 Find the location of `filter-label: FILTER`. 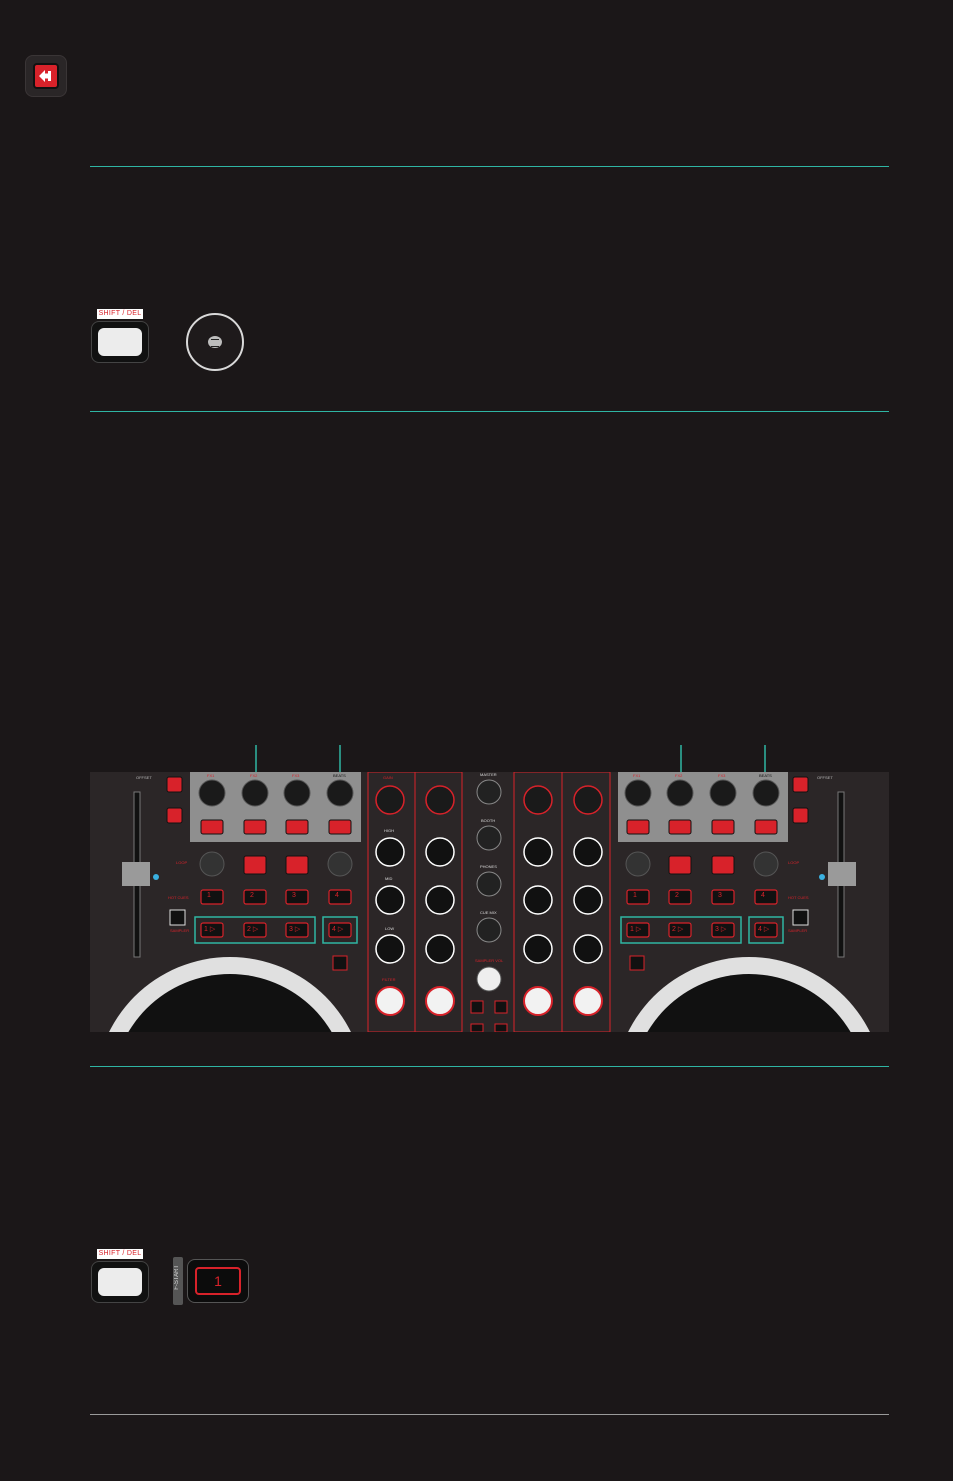

filter-label: FILTER is located at coordinates (389, 979).